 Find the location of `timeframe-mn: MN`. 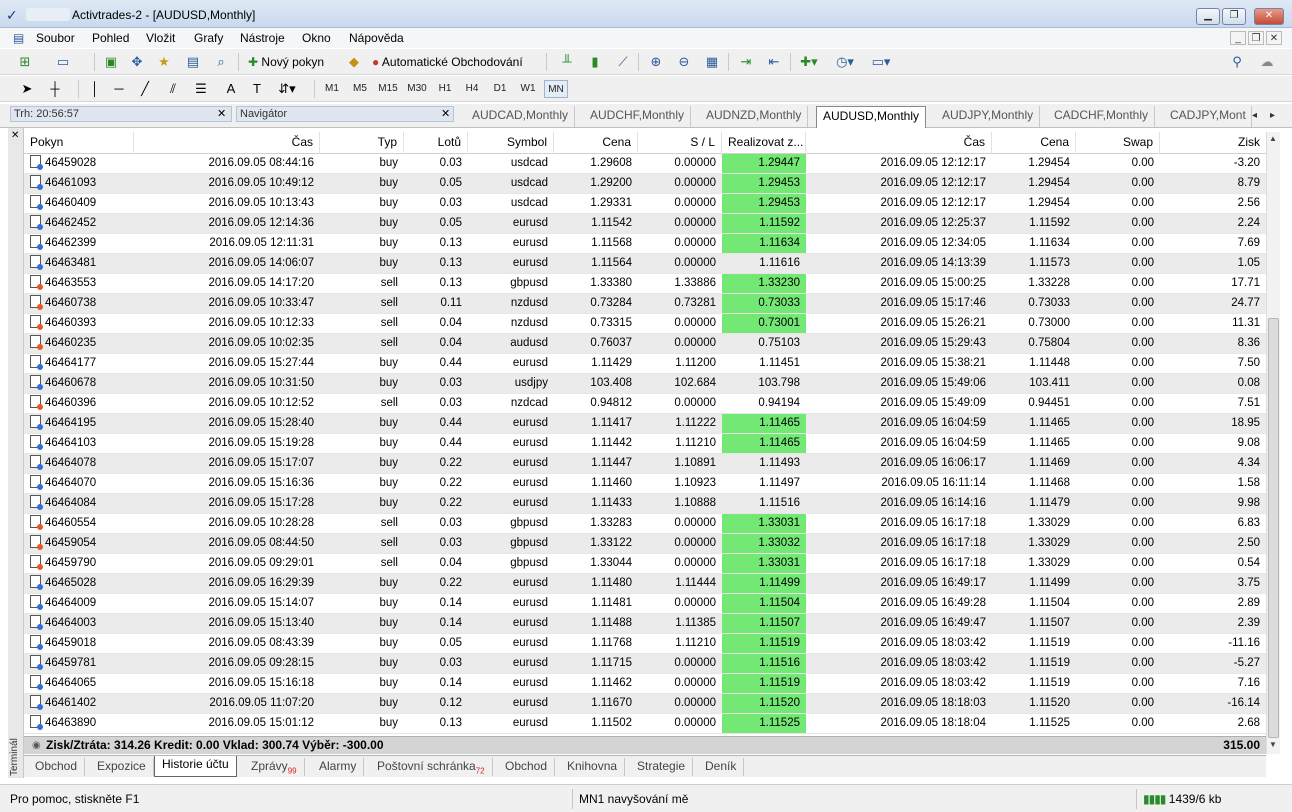

timeframe-mn: MN is located at coordinates (556, 89).